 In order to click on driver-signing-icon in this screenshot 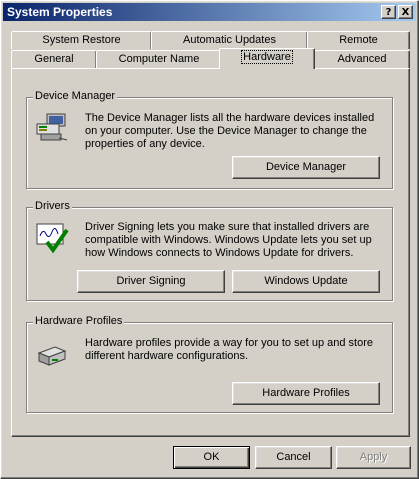, I will do `click(52, 237)`.